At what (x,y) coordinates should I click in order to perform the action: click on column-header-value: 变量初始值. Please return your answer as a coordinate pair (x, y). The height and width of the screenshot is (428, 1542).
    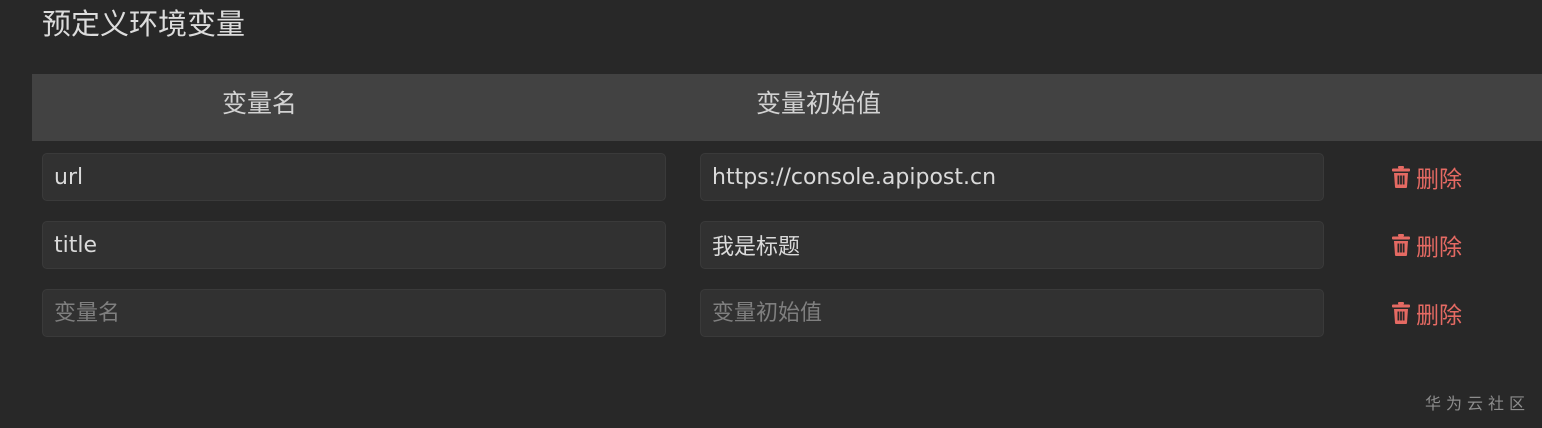
    Looking at the image, I should click on (819, 103).